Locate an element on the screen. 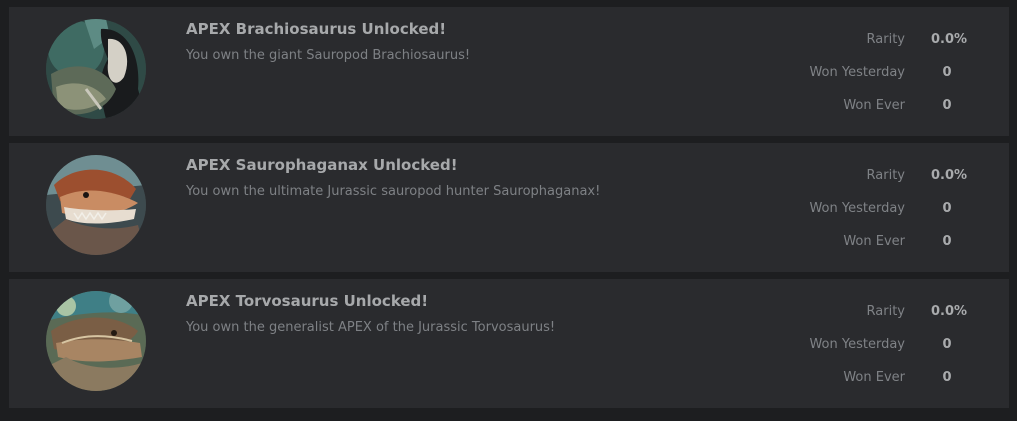  brachiosaurus-icon is located at coordinates (96, 69).